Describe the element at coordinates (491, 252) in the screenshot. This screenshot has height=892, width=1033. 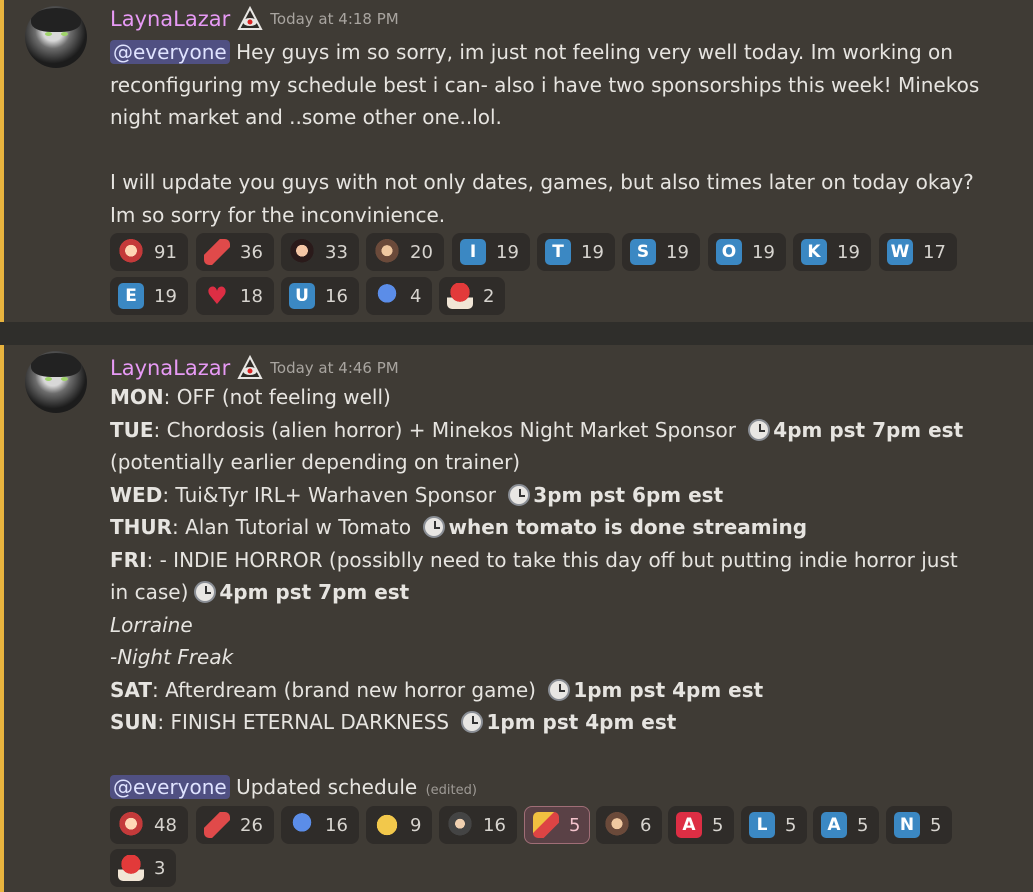
I see `reaction-button: I 19` at that location.